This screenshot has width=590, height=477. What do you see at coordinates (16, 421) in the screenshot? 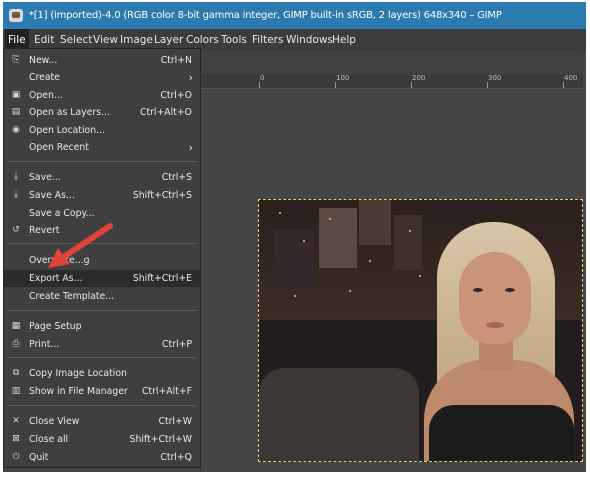
I see `close-icon: ✕` at bounding box center [16, 421].